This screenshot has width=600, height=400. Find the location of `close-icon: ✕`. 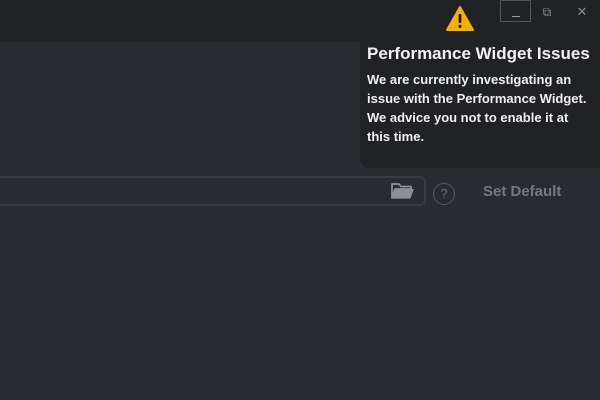

close-icon: ✕ is located at coordinates (582, 11).